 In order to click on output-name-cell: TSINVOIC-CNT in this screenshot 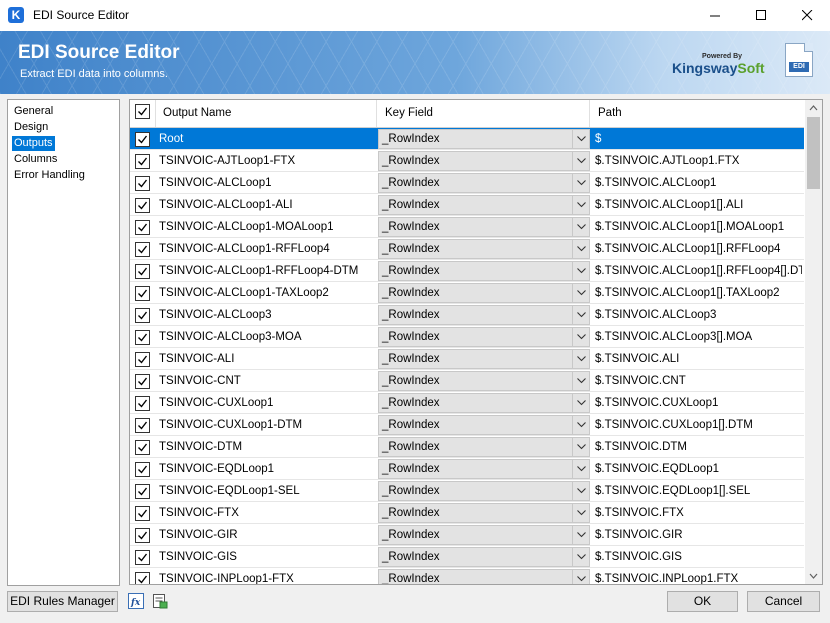, I will do `click(267, 381)`.